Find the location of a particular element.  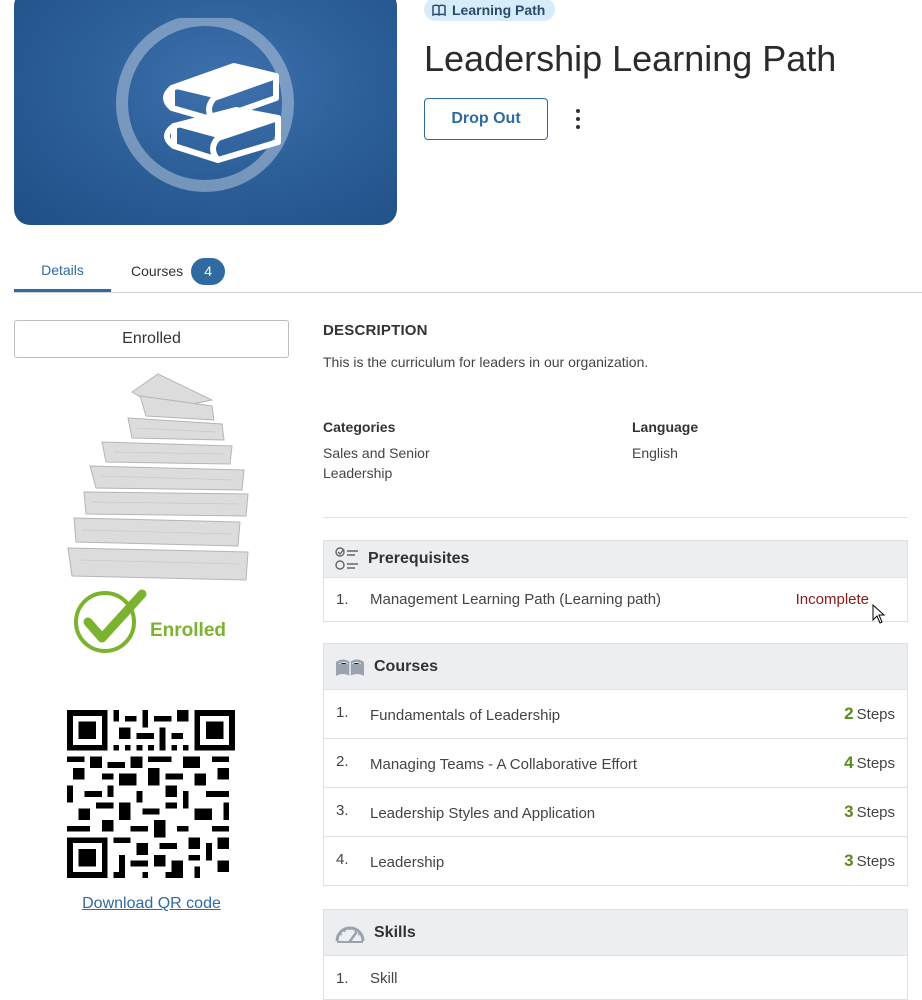

course-name: Managing Teams - A Collaborative Effort is located at coordinates (503, 764).